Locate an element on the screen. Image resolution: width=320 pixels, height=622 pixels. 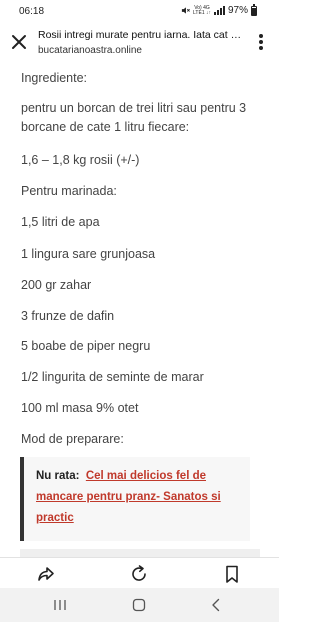
signal-icon is located at coordinates (219, 10).